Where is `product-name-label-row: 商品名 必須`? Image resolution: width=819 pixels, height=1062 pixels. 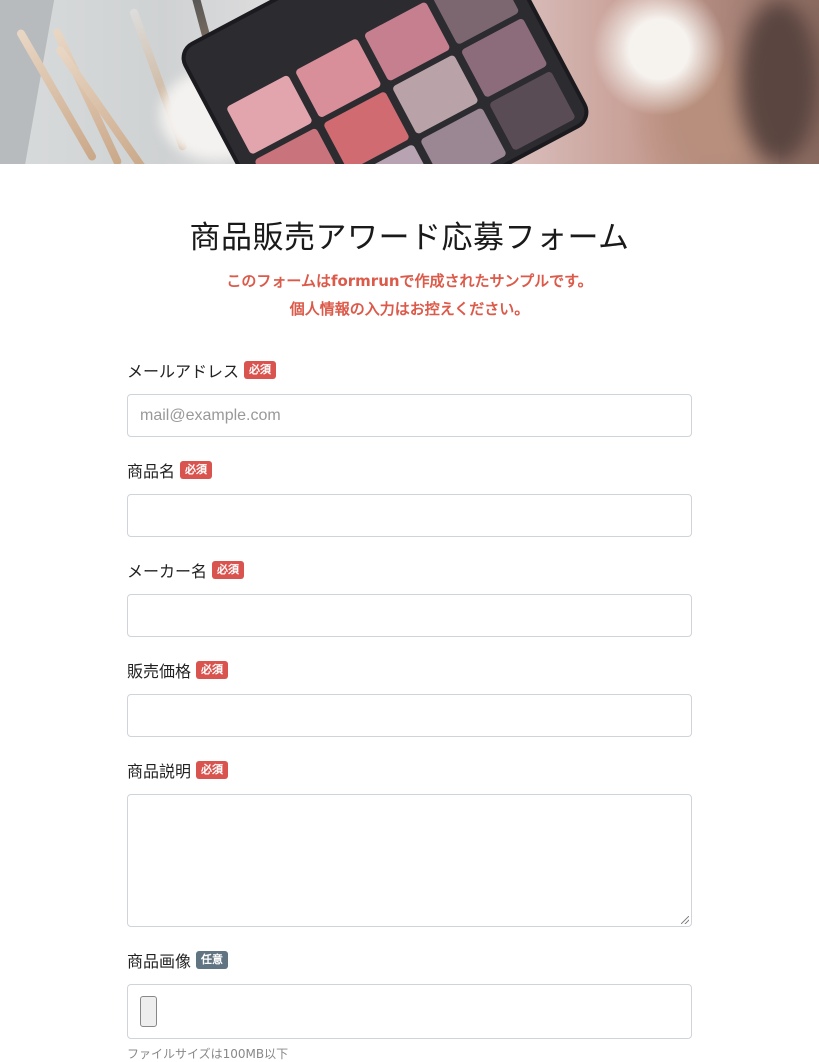
product-name-label-row: 商品名 必須 is located at coordinates (409, 470).